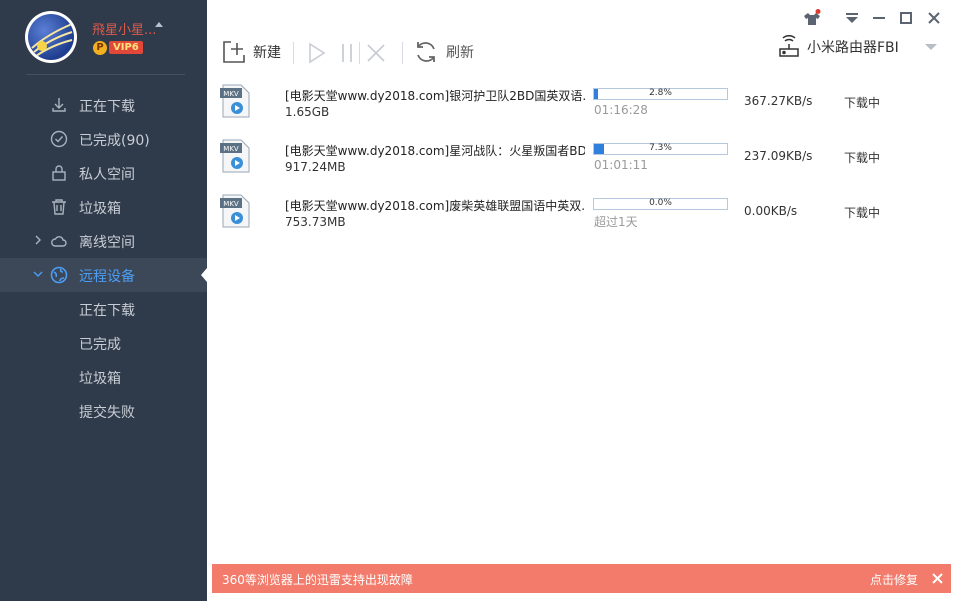  Describe the element at coordinates (107, 175) in the screenshot. I see `sidebar-item-label: 私人空间` at that location.